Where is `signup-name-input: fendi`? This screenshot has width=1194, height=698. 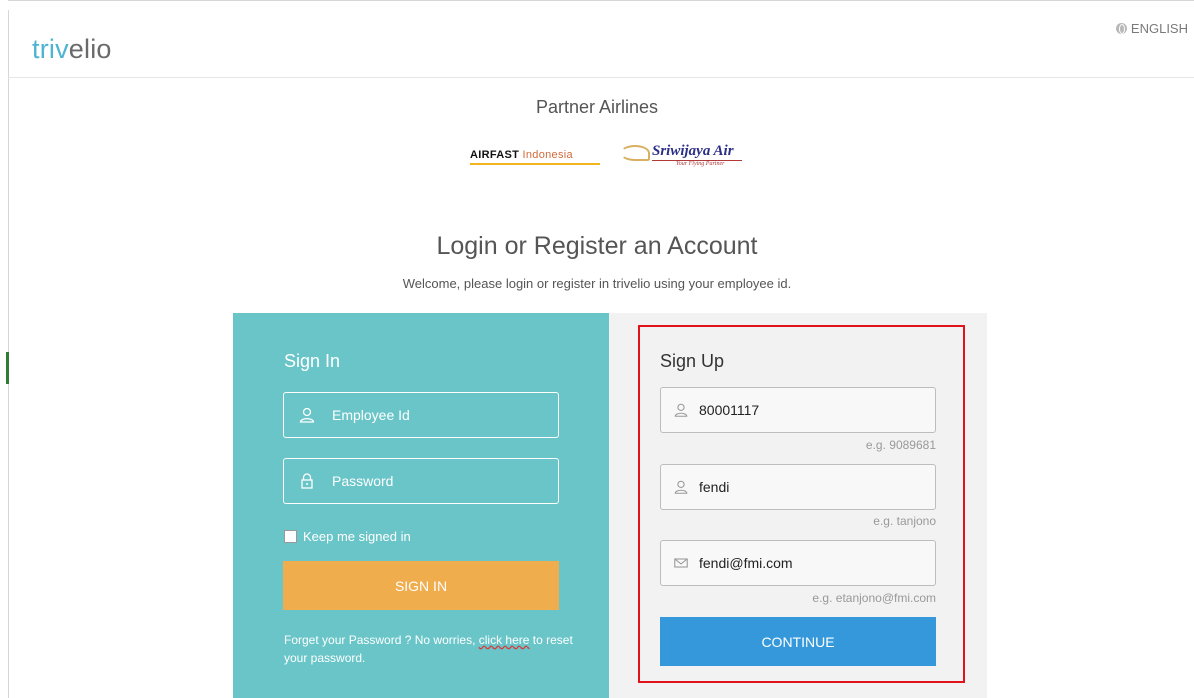 signup-name-input: fendi is located at coordinates (798, 487).